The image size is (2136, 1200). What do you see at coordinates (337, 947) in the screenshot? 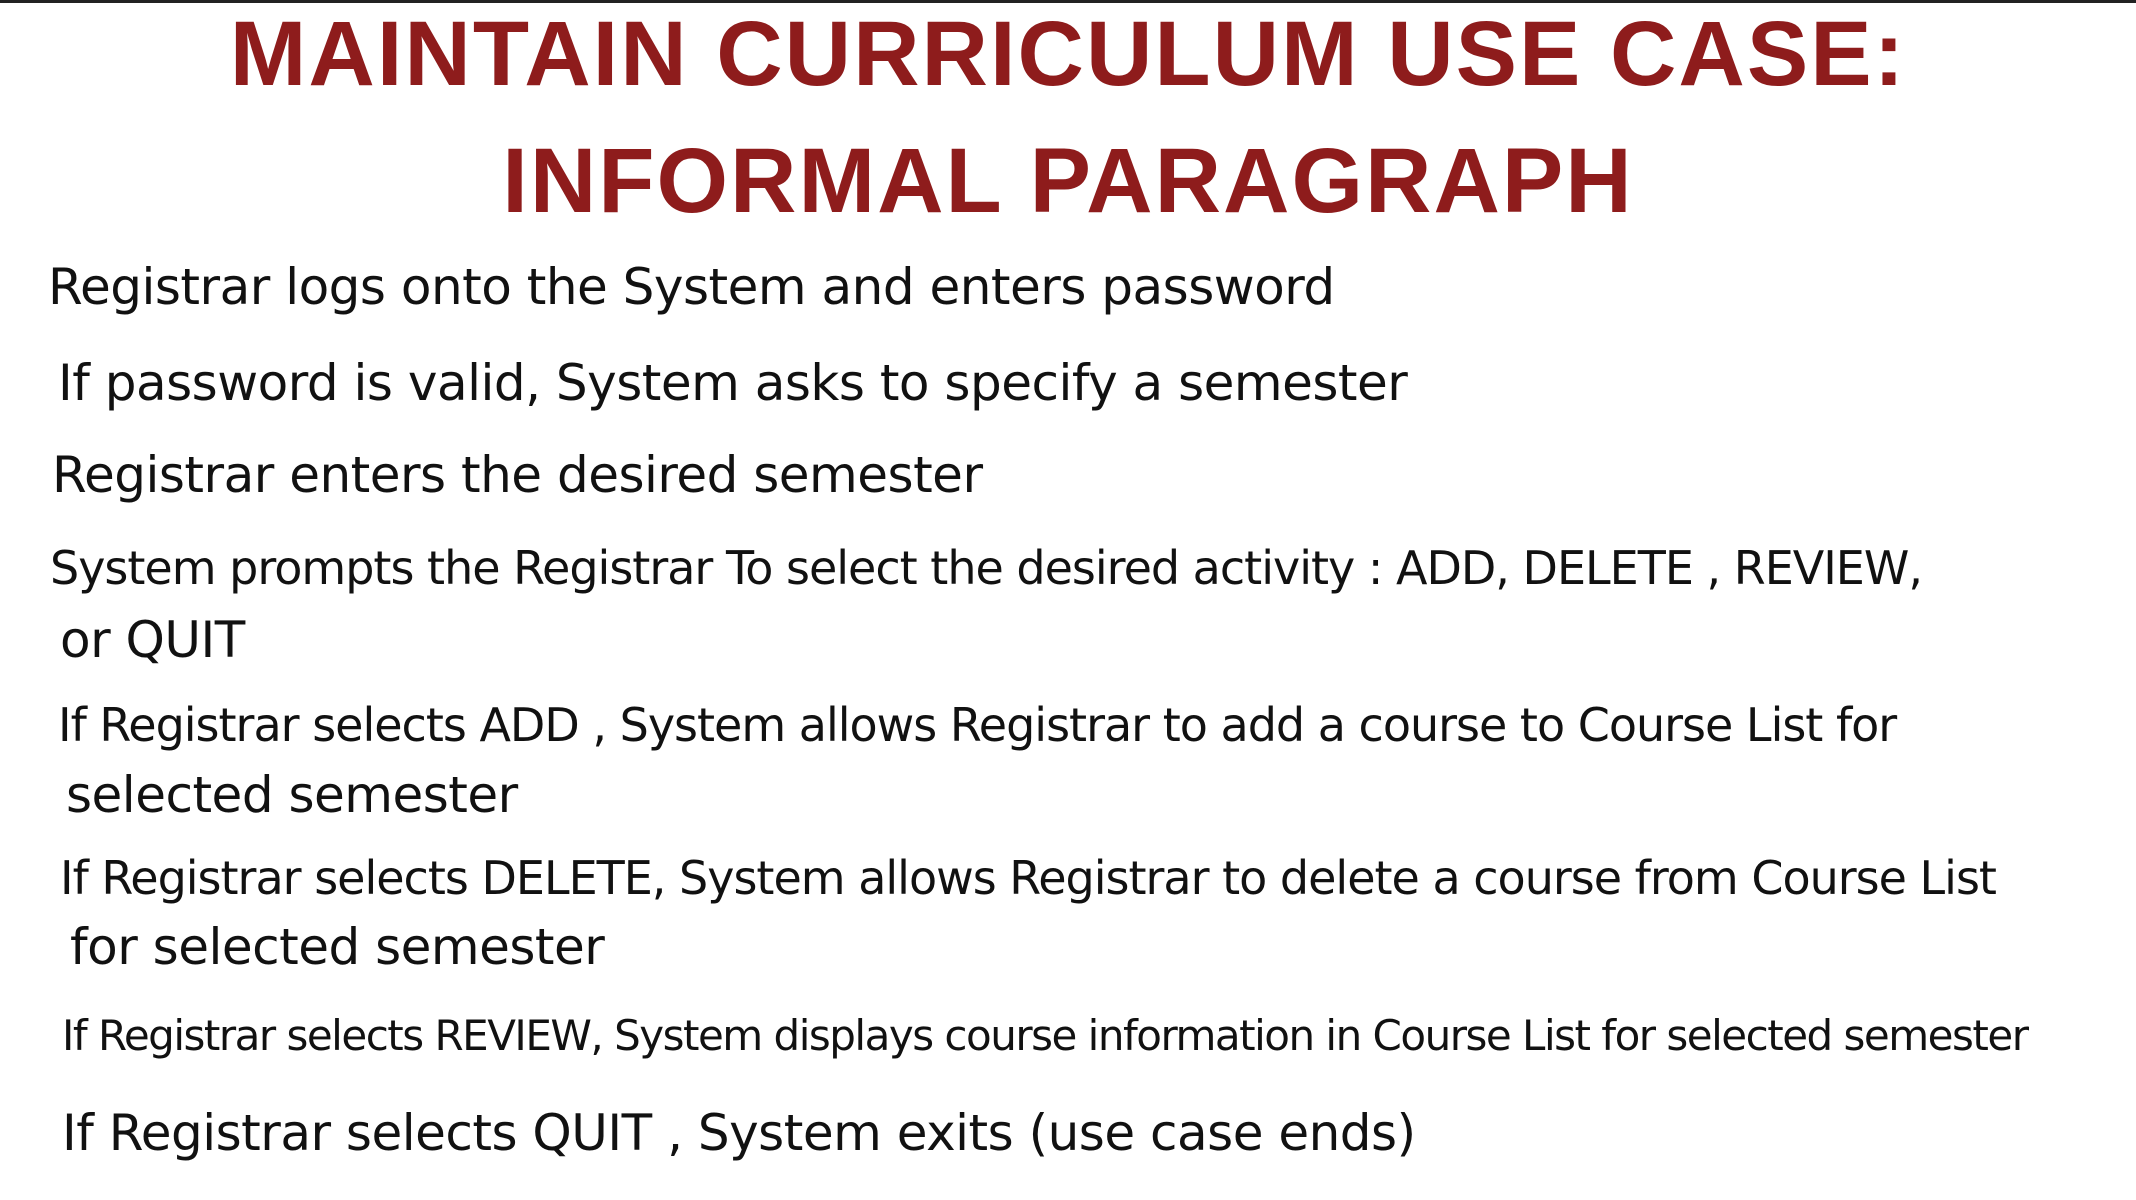
I see `paragraph-line: for selected semester` at bounding box center [337, 947].